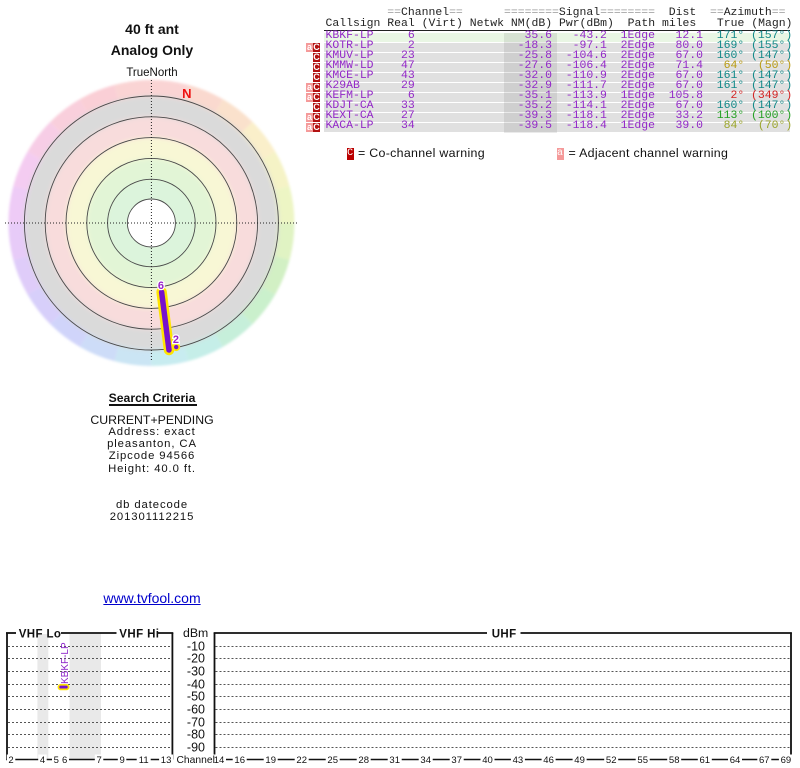  I want to click on svg-text: 22, so click(301, 760).